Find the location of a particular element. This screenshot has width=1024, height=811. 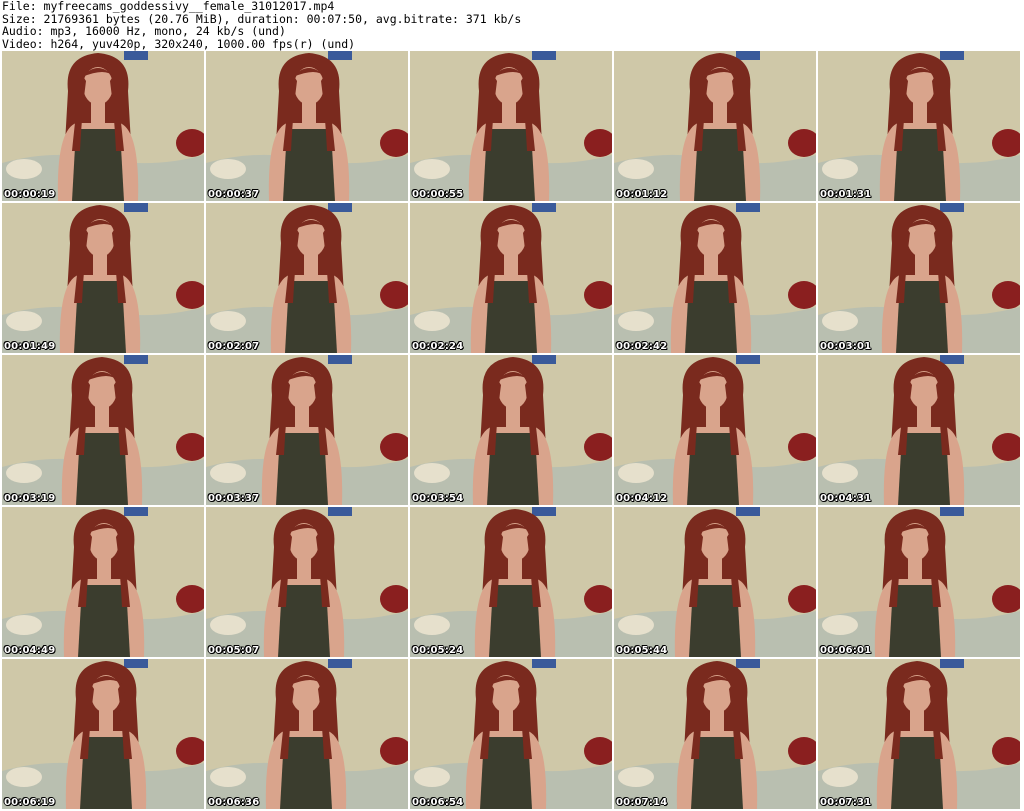

thumbnail-frame: 00:05:44 is located at coordinates (715, 582).